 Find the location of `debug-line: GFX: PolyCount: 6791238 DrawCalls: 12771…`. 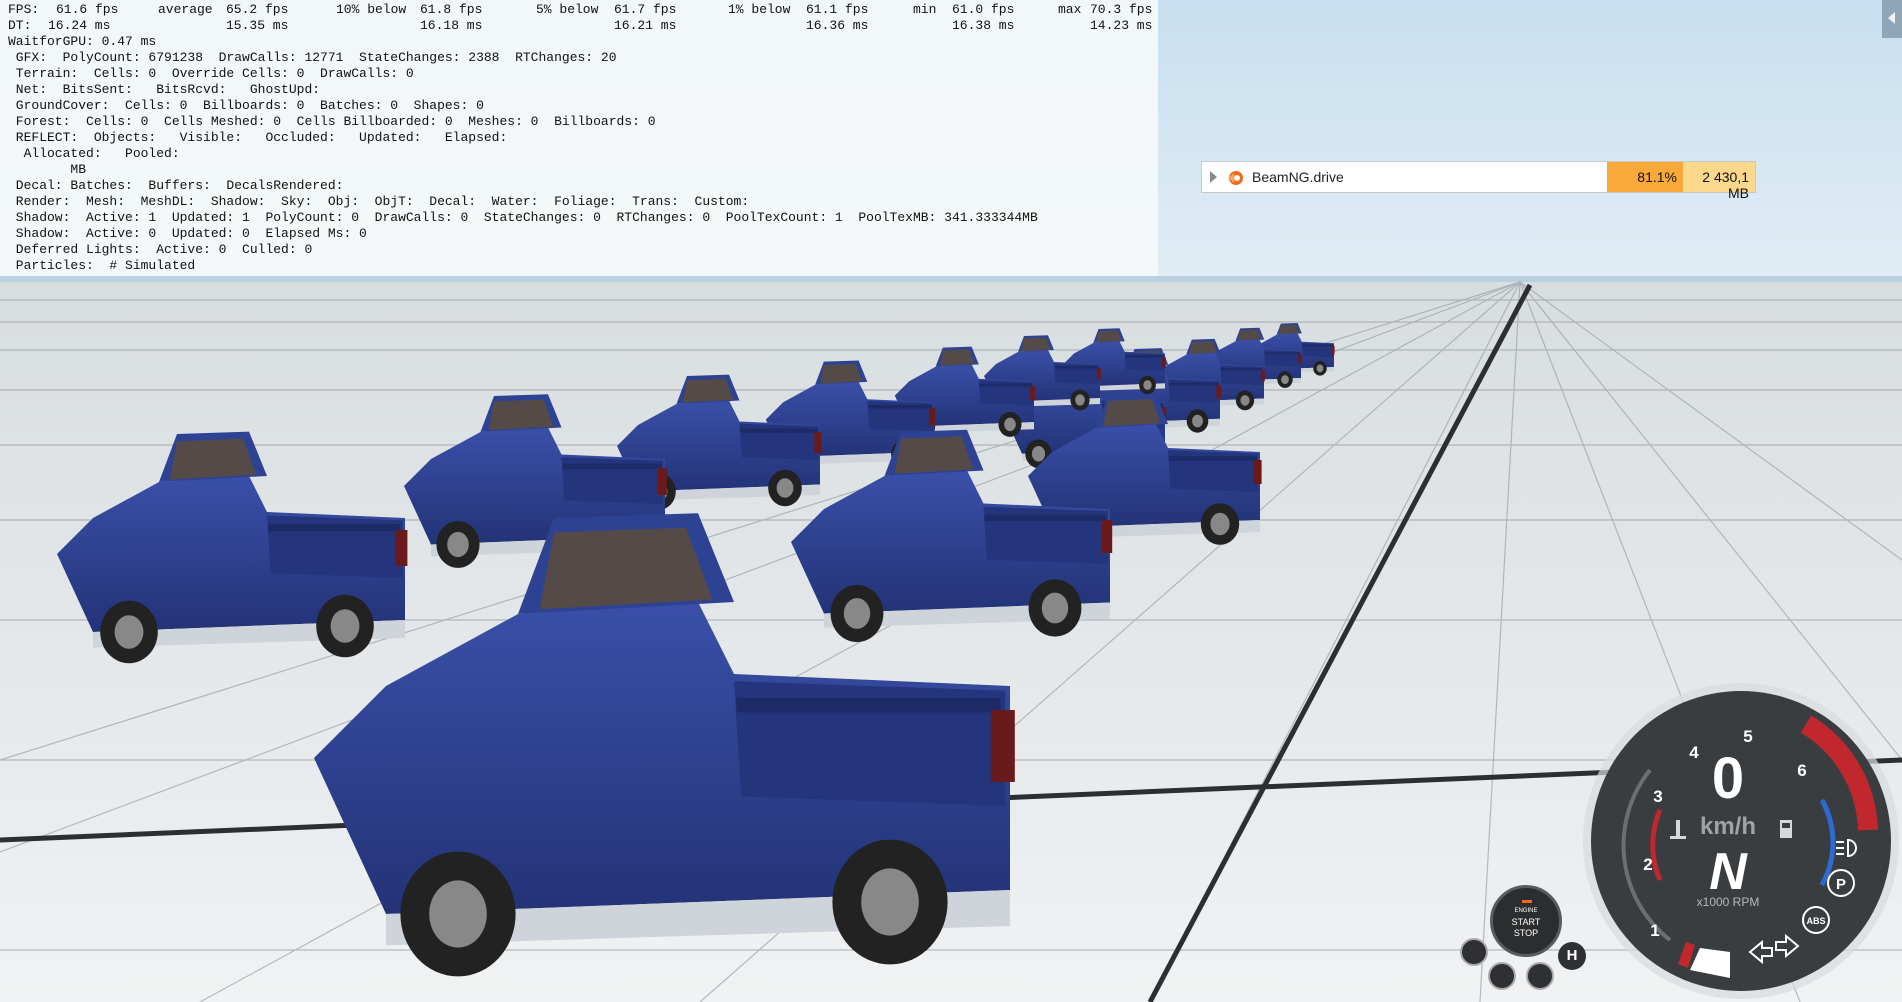

debug-line: GFX: PolyCount: 6791238 DrawCalls: 12771… is located at coordinates (312, 57).